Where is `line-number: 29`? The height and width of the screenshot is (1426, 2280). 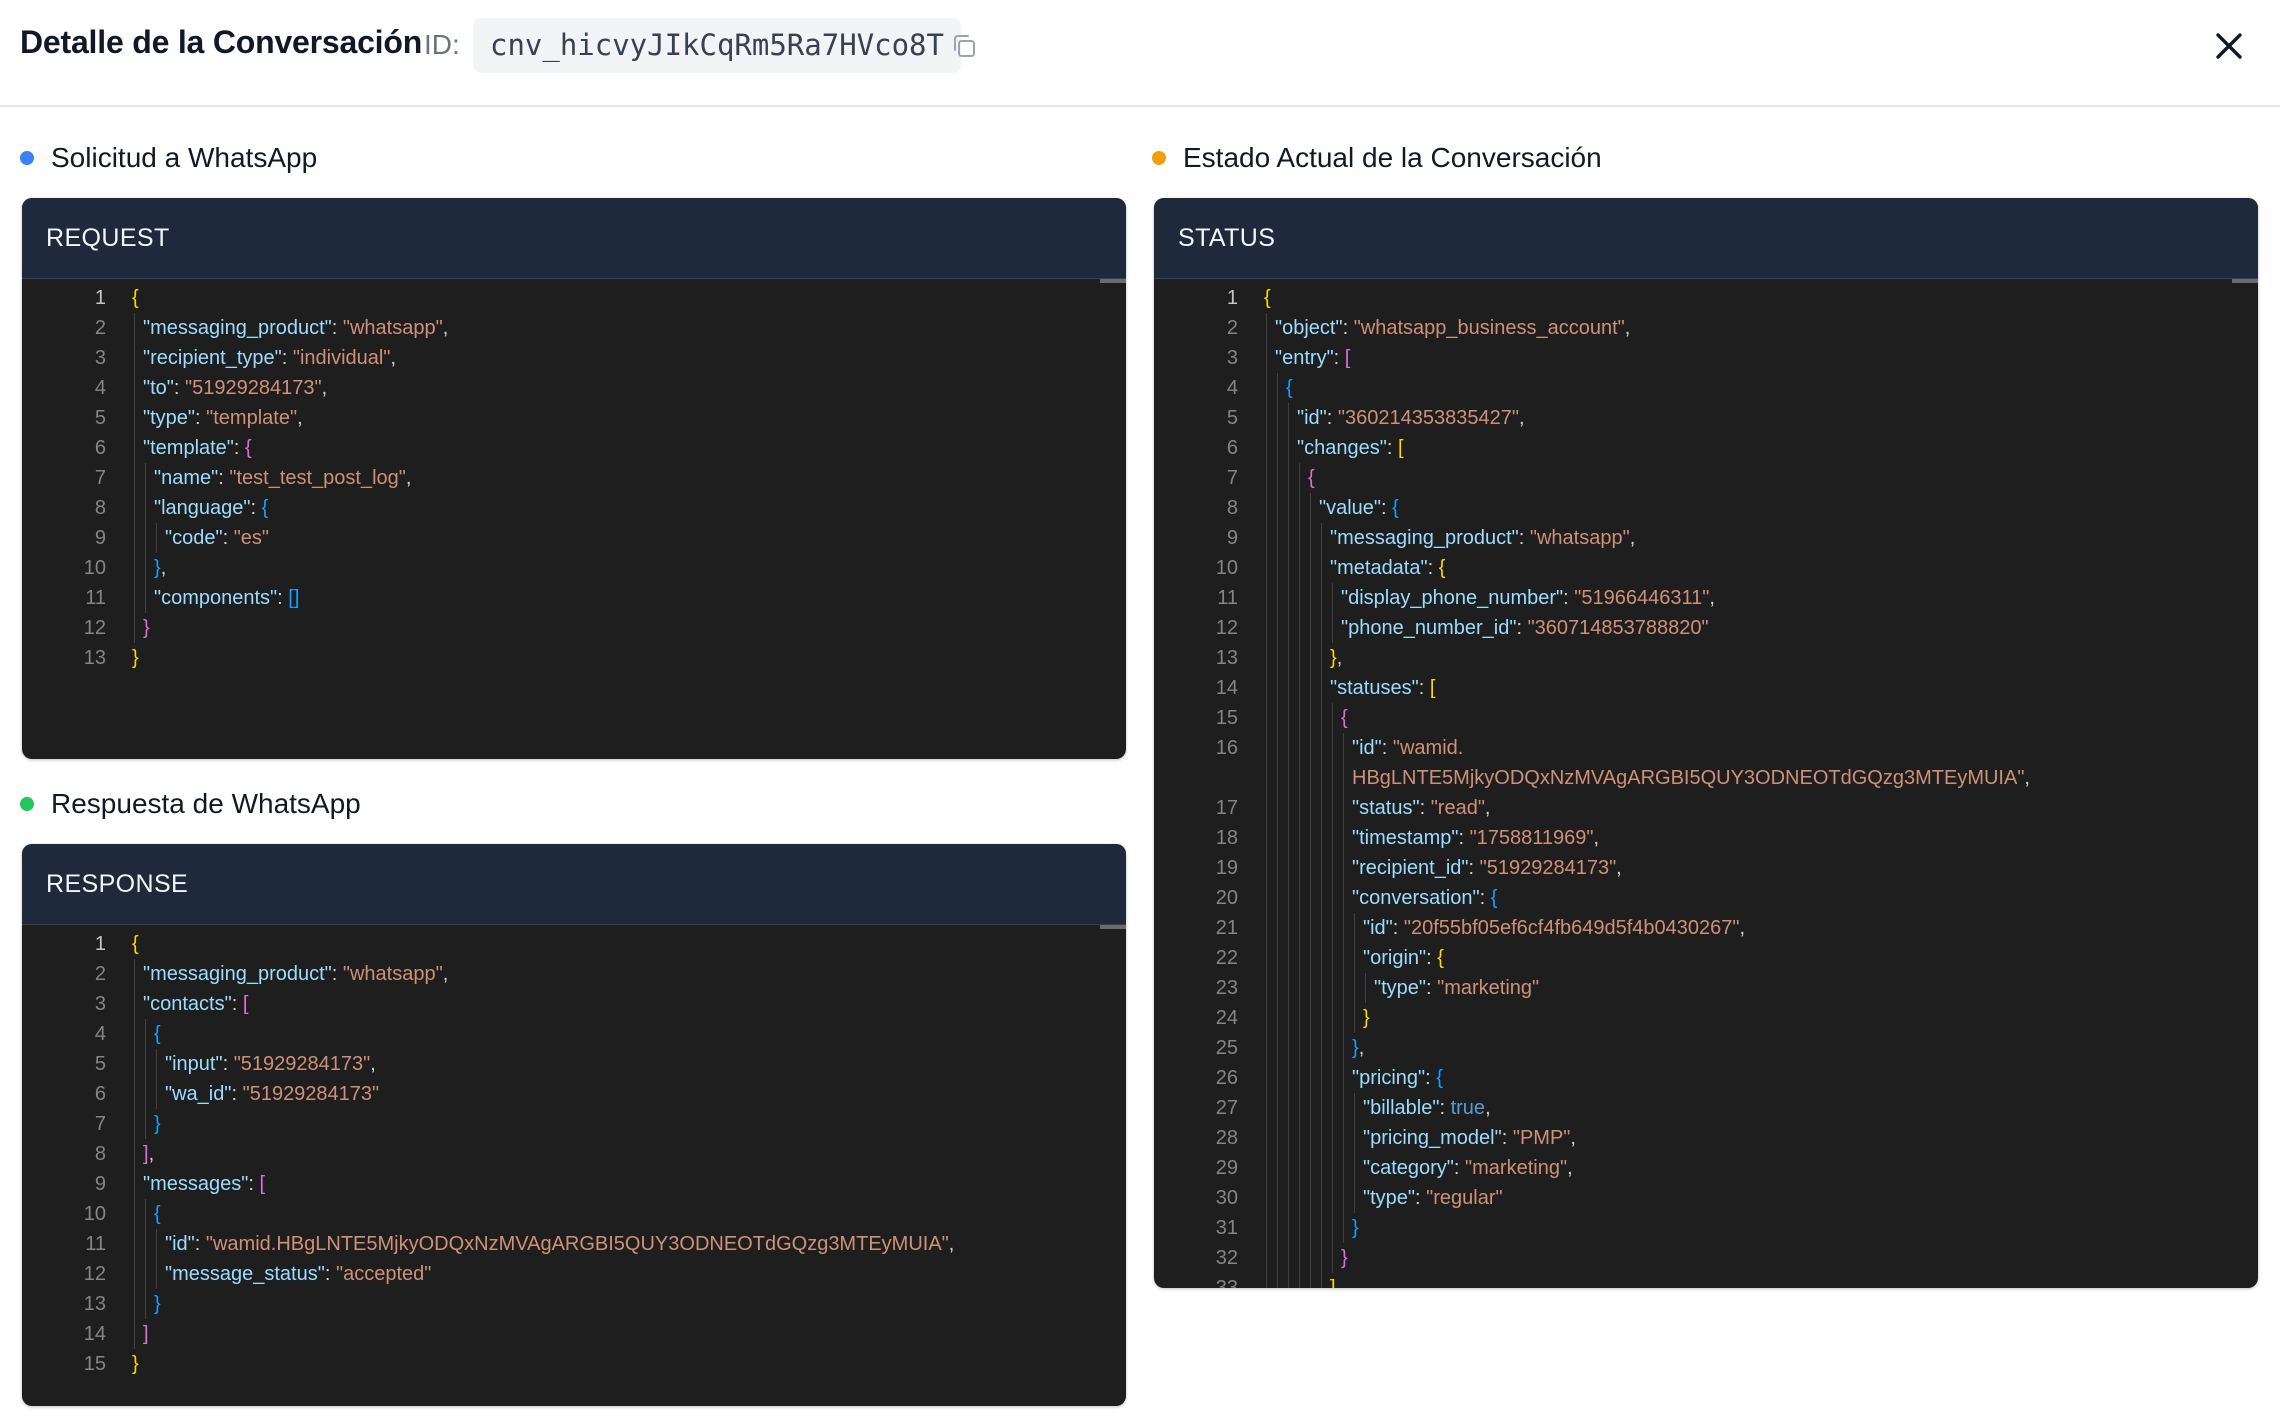 line-number: 29 is located at coordinates (1226, 1168).